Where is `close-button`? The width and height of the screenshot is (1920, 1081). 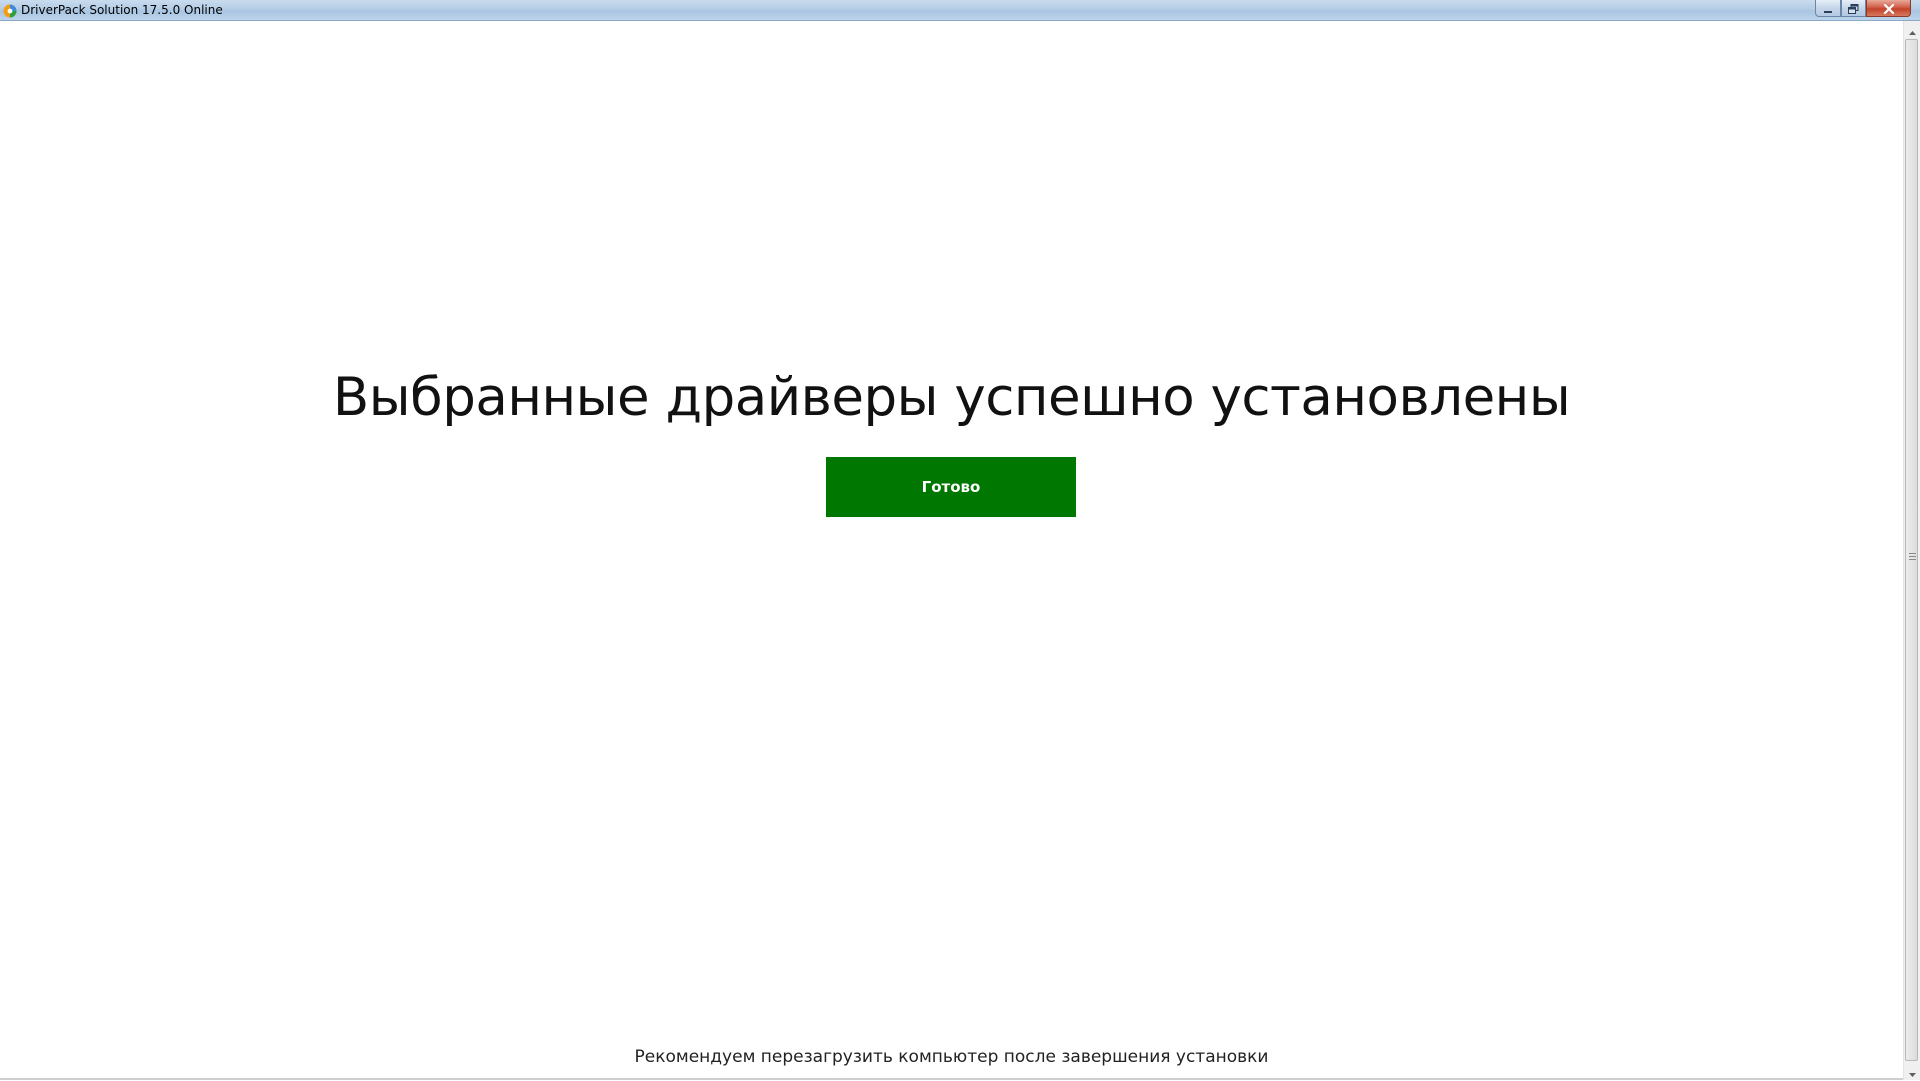
close-button is located at coordinates (1888, 8).